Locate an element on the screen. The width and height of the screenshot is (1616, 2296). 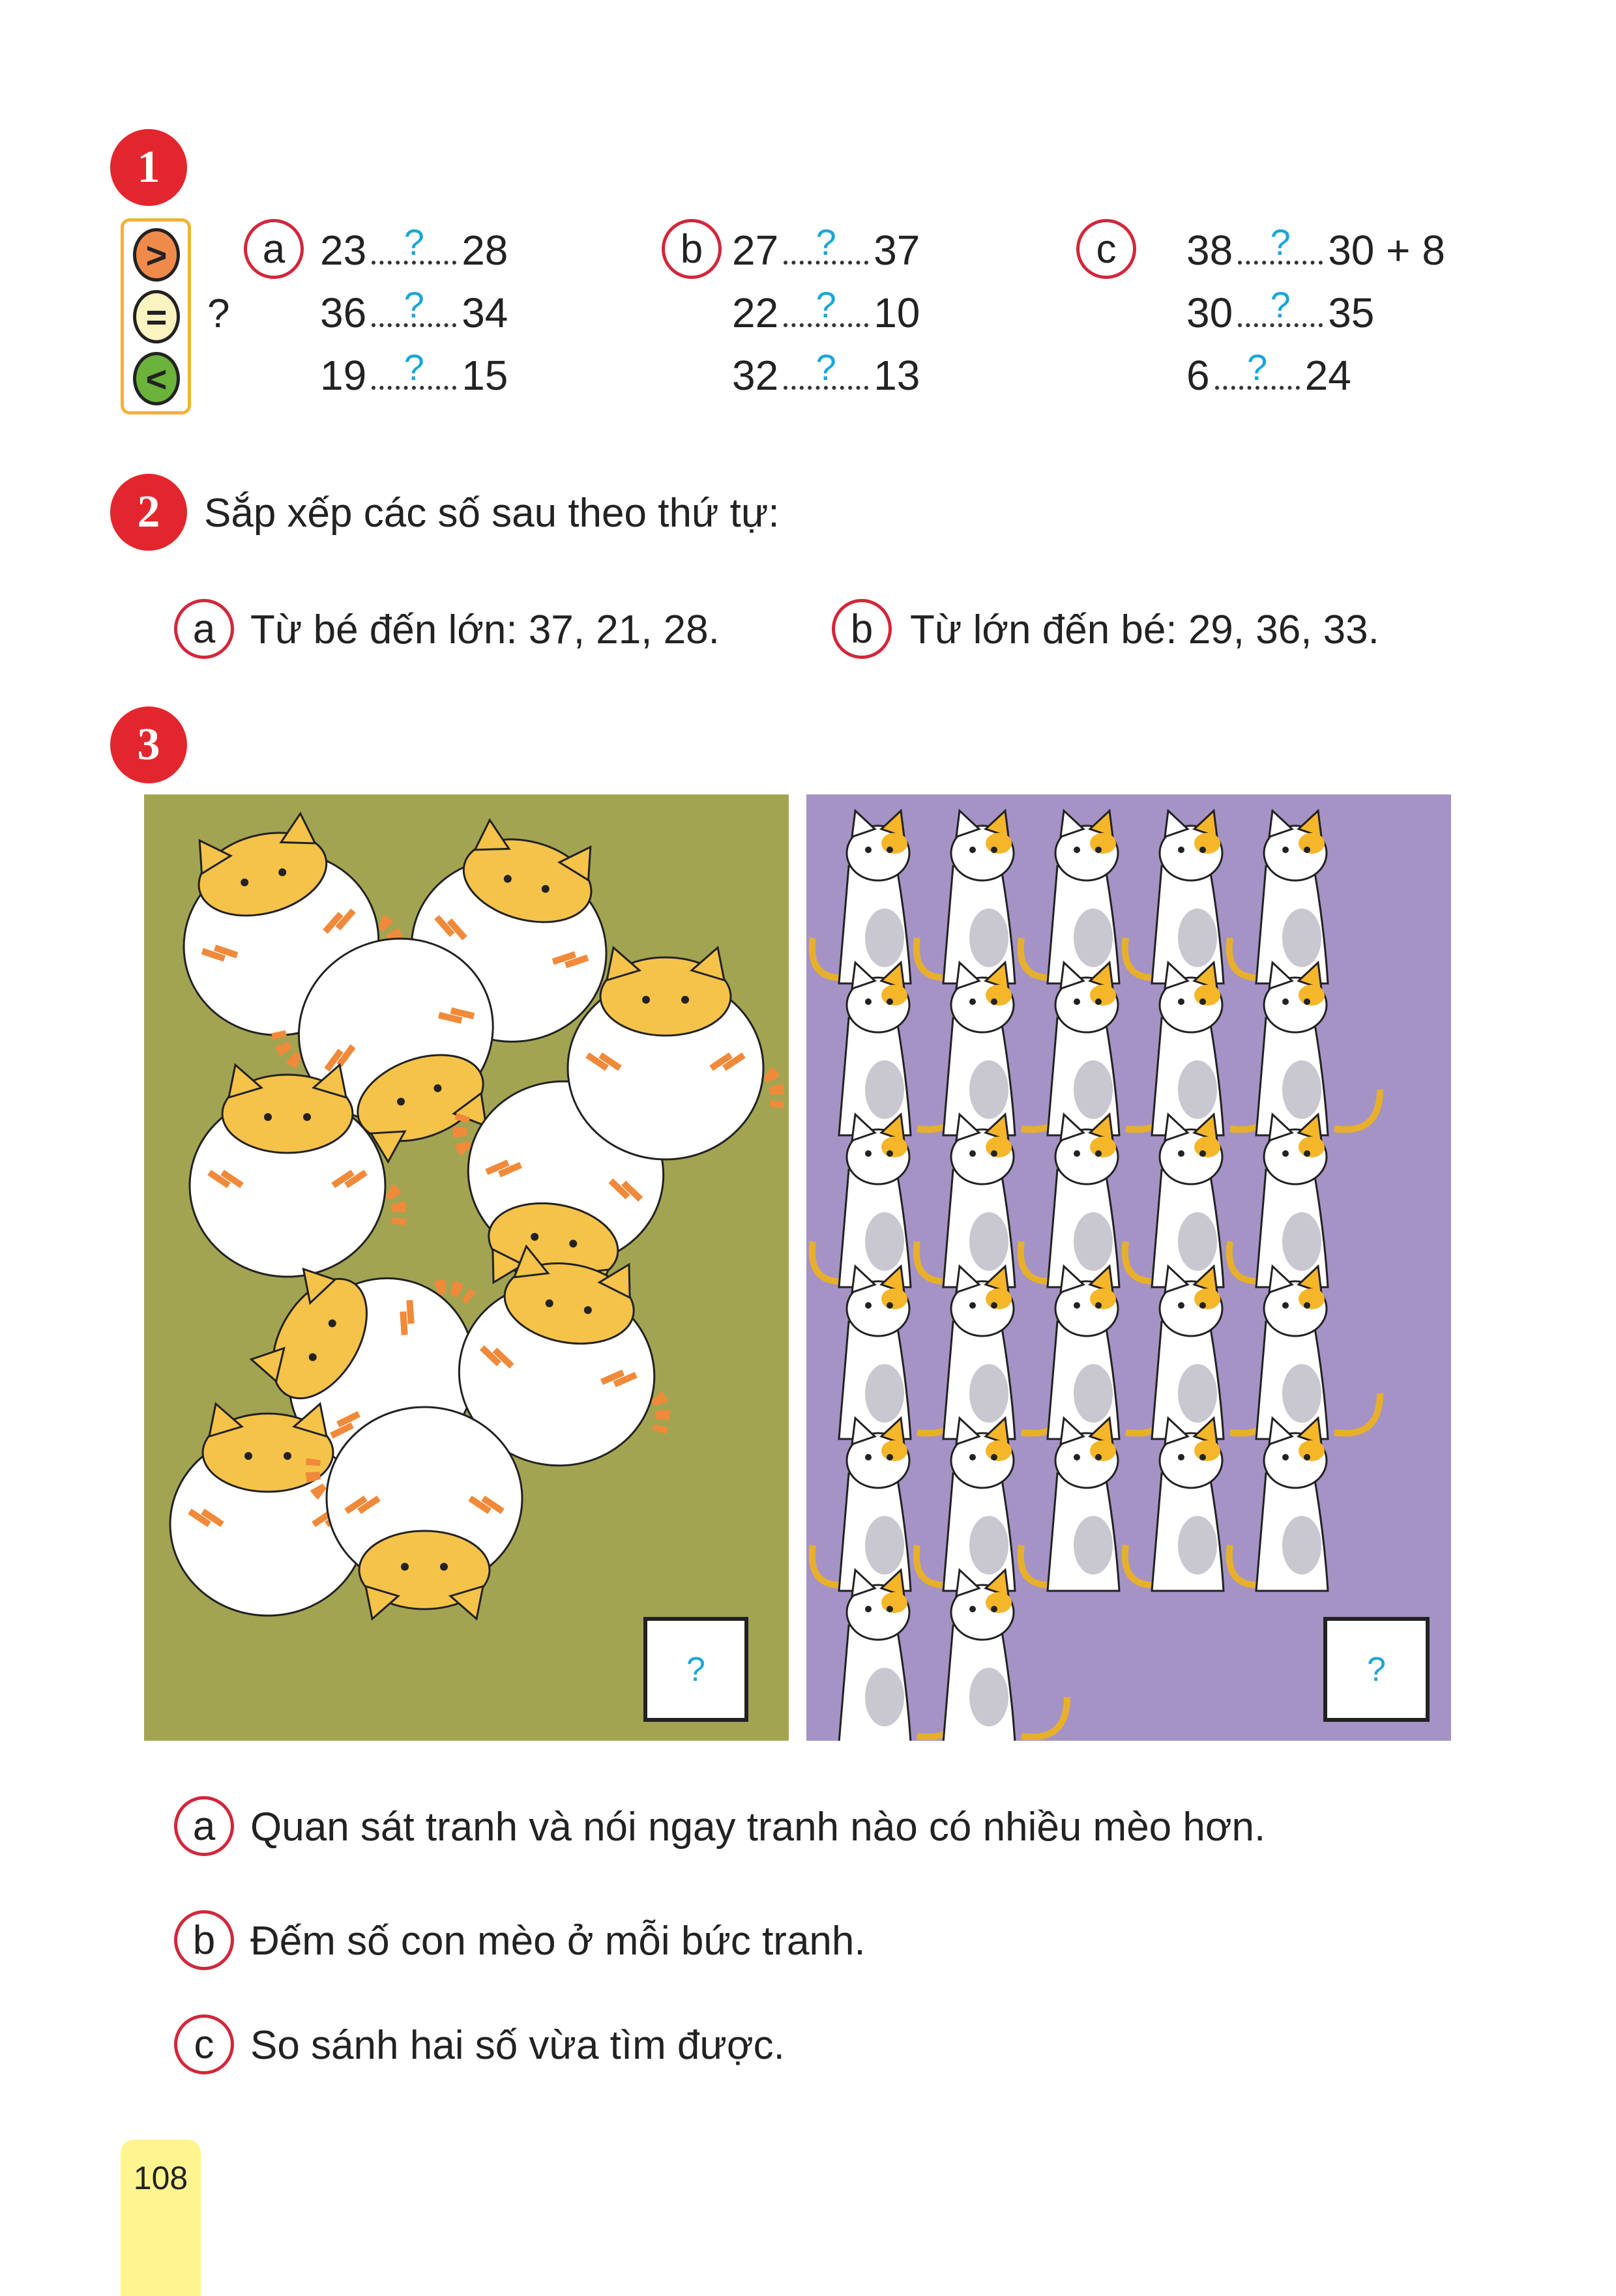
exercise-1-badge: 1 is located at coordinates (148, 167).